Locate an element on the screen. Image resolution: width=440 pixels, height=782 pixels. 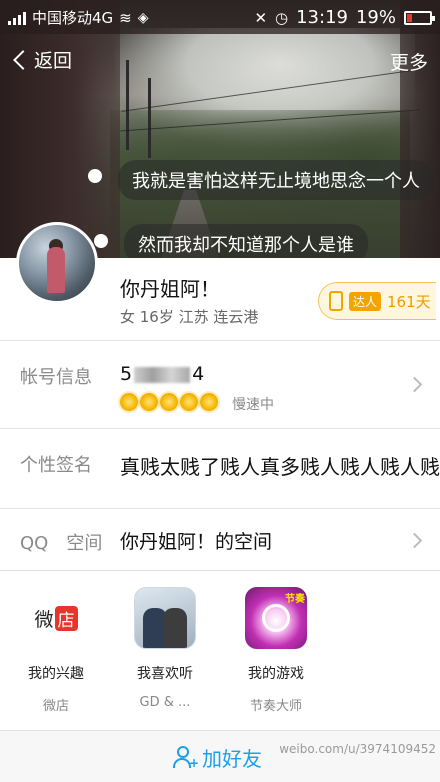
add-friend-button: + 加好友 is located at coordinates (217, 757).